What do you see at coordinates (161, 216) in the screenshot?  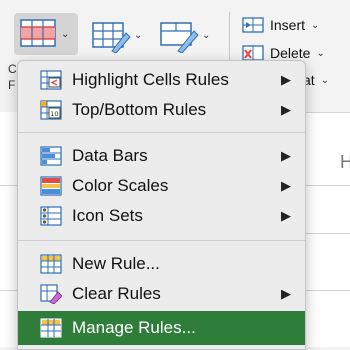 I see `menu-item-icon-sets: Icon Sets ▶` at bounding box center [161, 216].